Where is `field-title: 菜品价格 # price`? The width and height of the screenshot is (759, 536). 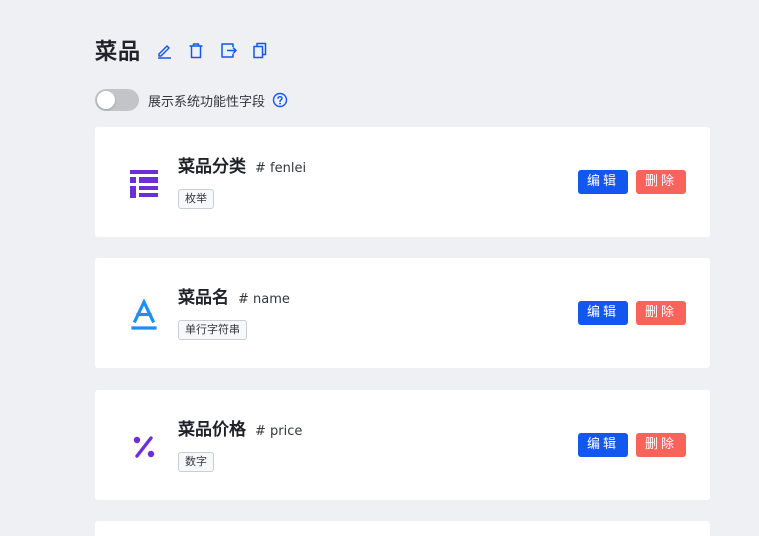
field-title: 菜品价格 # price is located at coordinates (240, 427).